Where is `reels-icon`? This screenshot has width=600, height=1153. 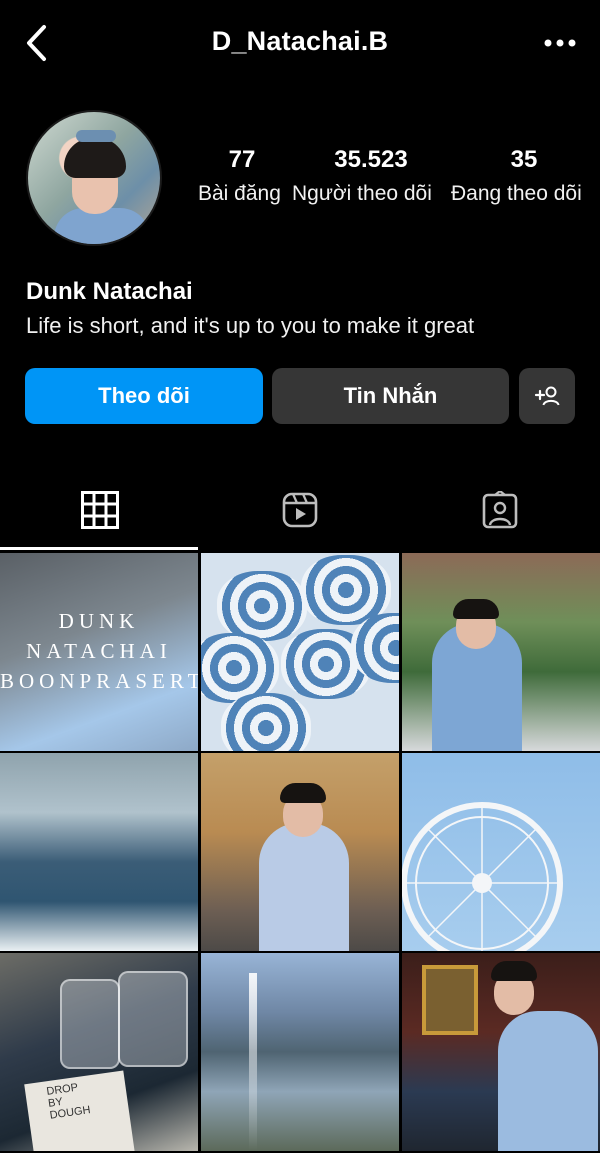
reels-icon is located at coordinates (300, 510).